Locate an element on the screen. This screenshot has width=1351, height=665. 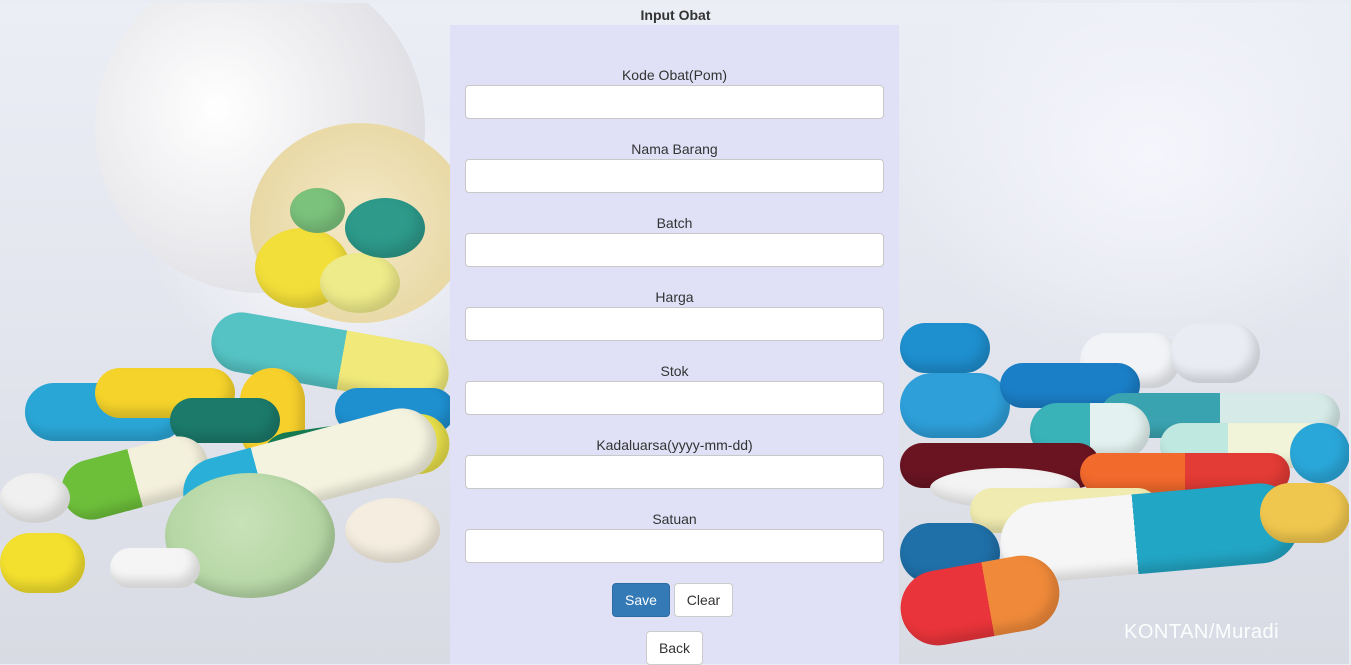
batch-label: Batch is located at coordinates (674, 223).